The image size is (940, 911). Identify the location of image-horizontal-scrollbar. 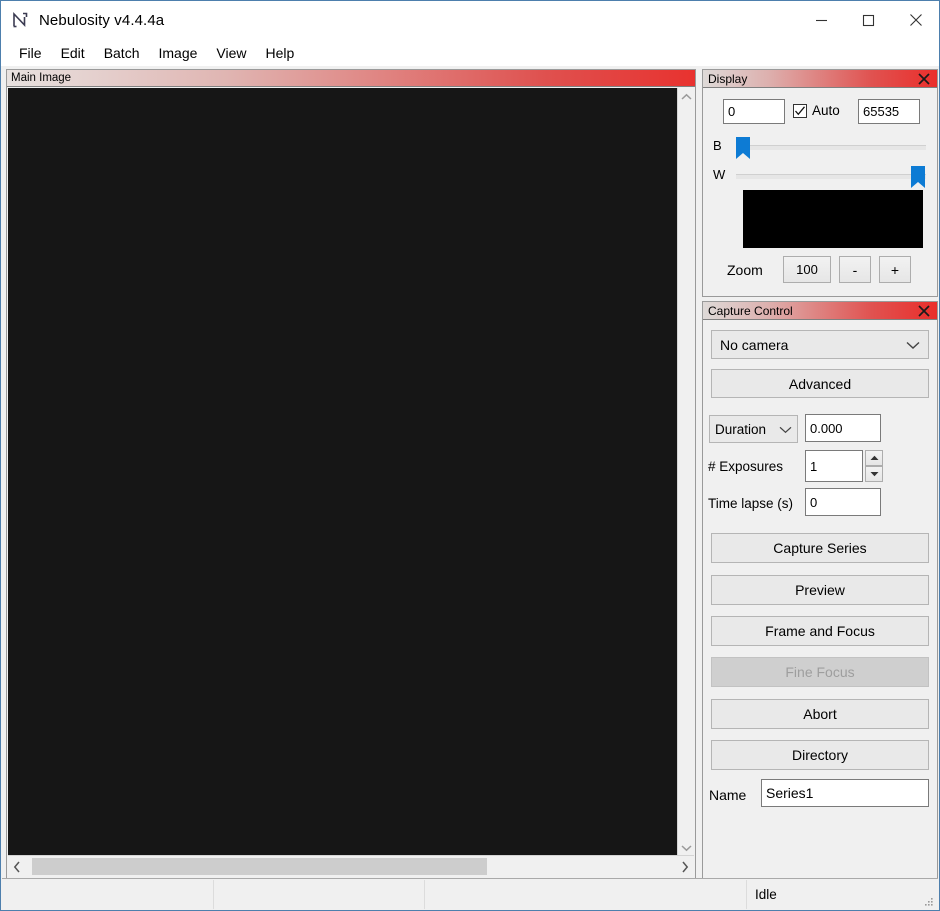
(351, 866).